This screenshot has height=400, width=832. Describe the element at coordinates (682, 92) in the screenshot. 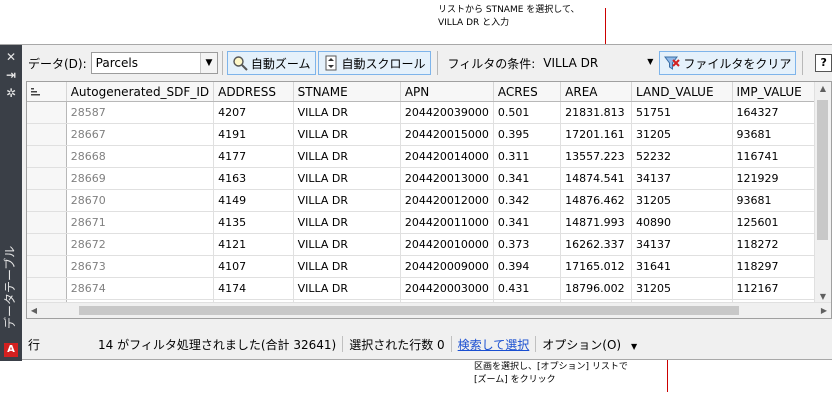

I see `column-header: LAND_VALUE` at that location.